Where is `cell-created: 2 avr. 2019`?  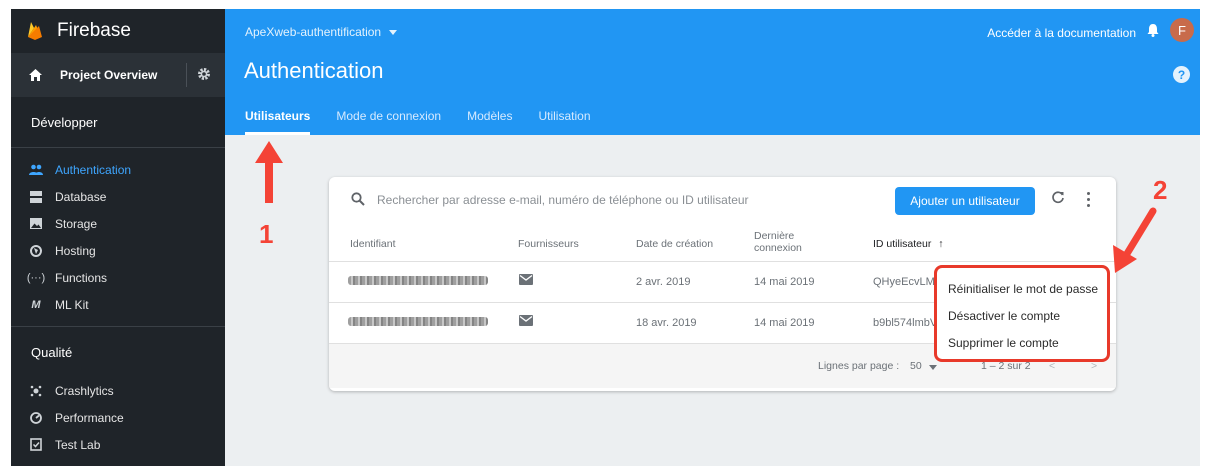
cell-created: 2 avr. 2019 is located at coordinates (663, 282).